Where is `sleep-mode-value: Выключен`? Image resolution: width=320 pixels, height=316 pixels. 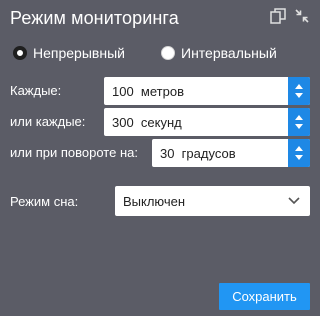
sleep-mode-value: Выключен is located at coordinates (154, 201).